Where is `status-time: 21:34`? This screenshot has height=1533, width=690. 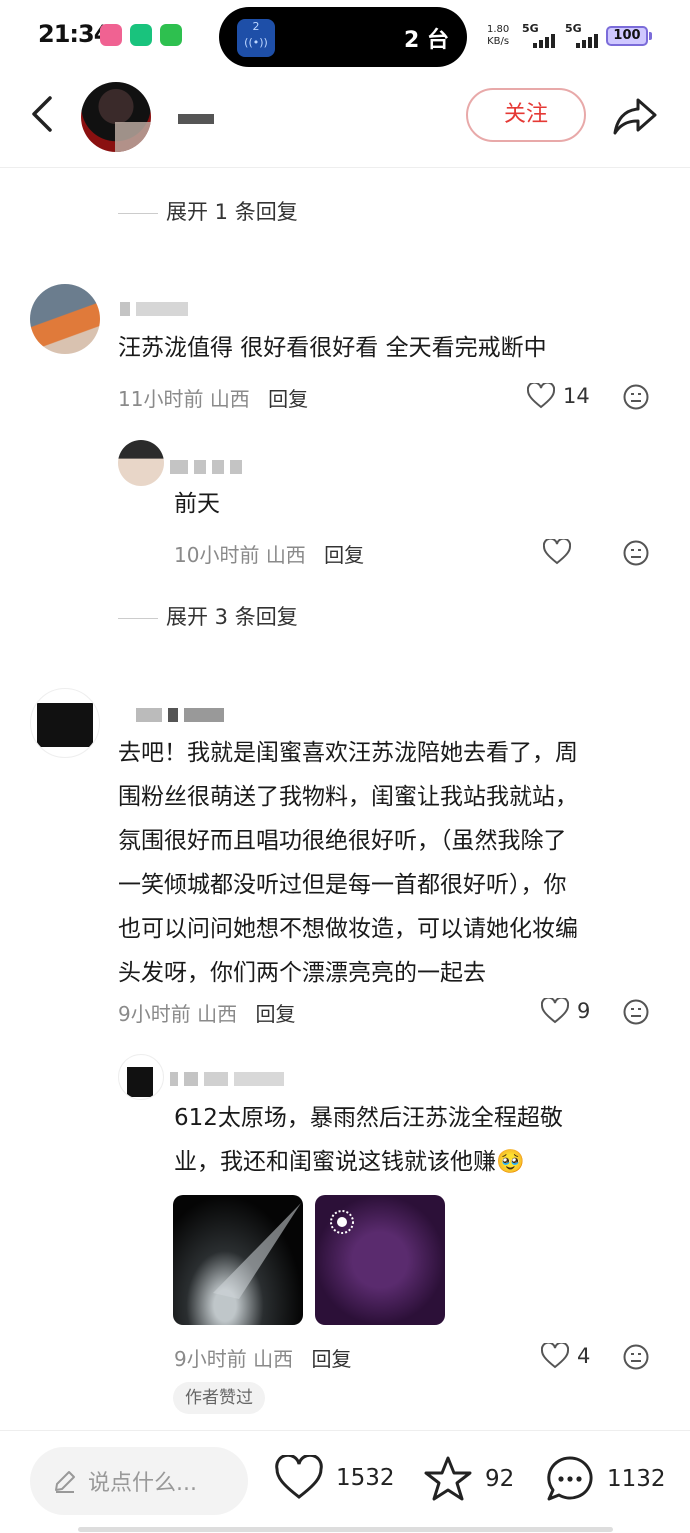 status-time: 21:34 is located at coordinates (74, 34).